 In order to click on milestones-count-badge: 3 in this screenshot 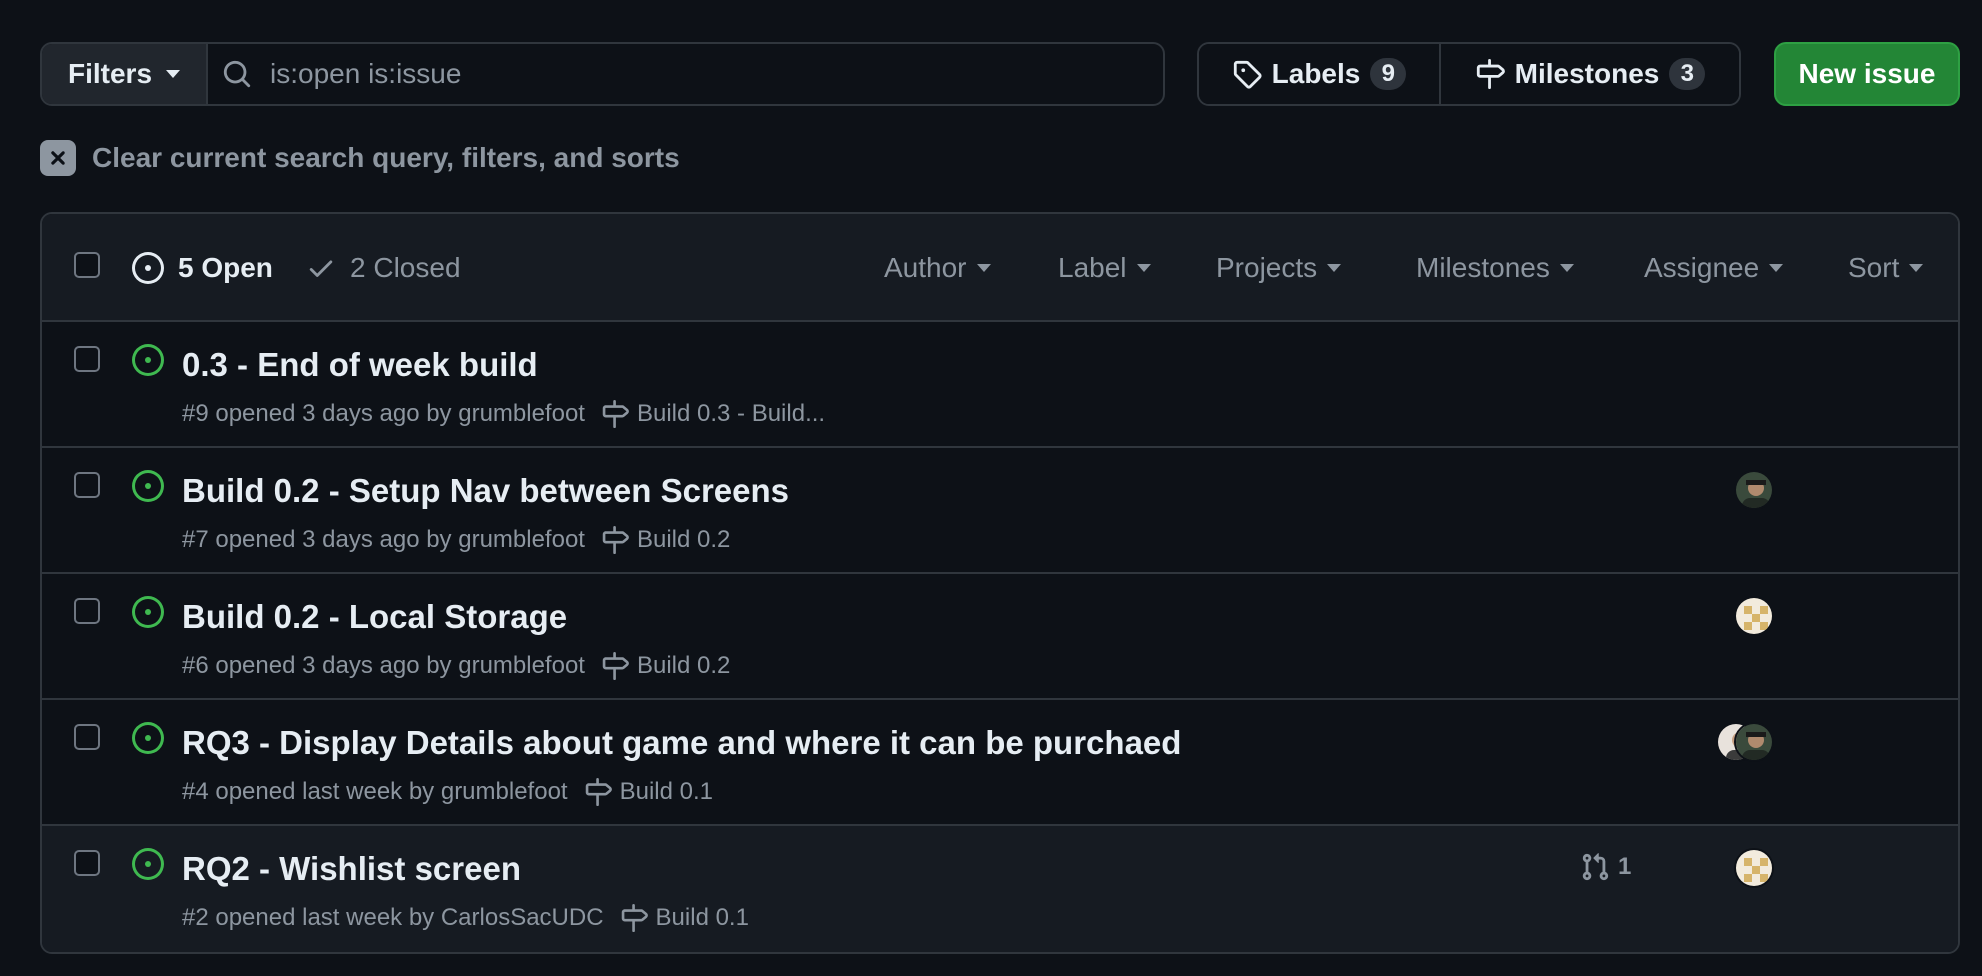, I will do `click(1687, 74)`.